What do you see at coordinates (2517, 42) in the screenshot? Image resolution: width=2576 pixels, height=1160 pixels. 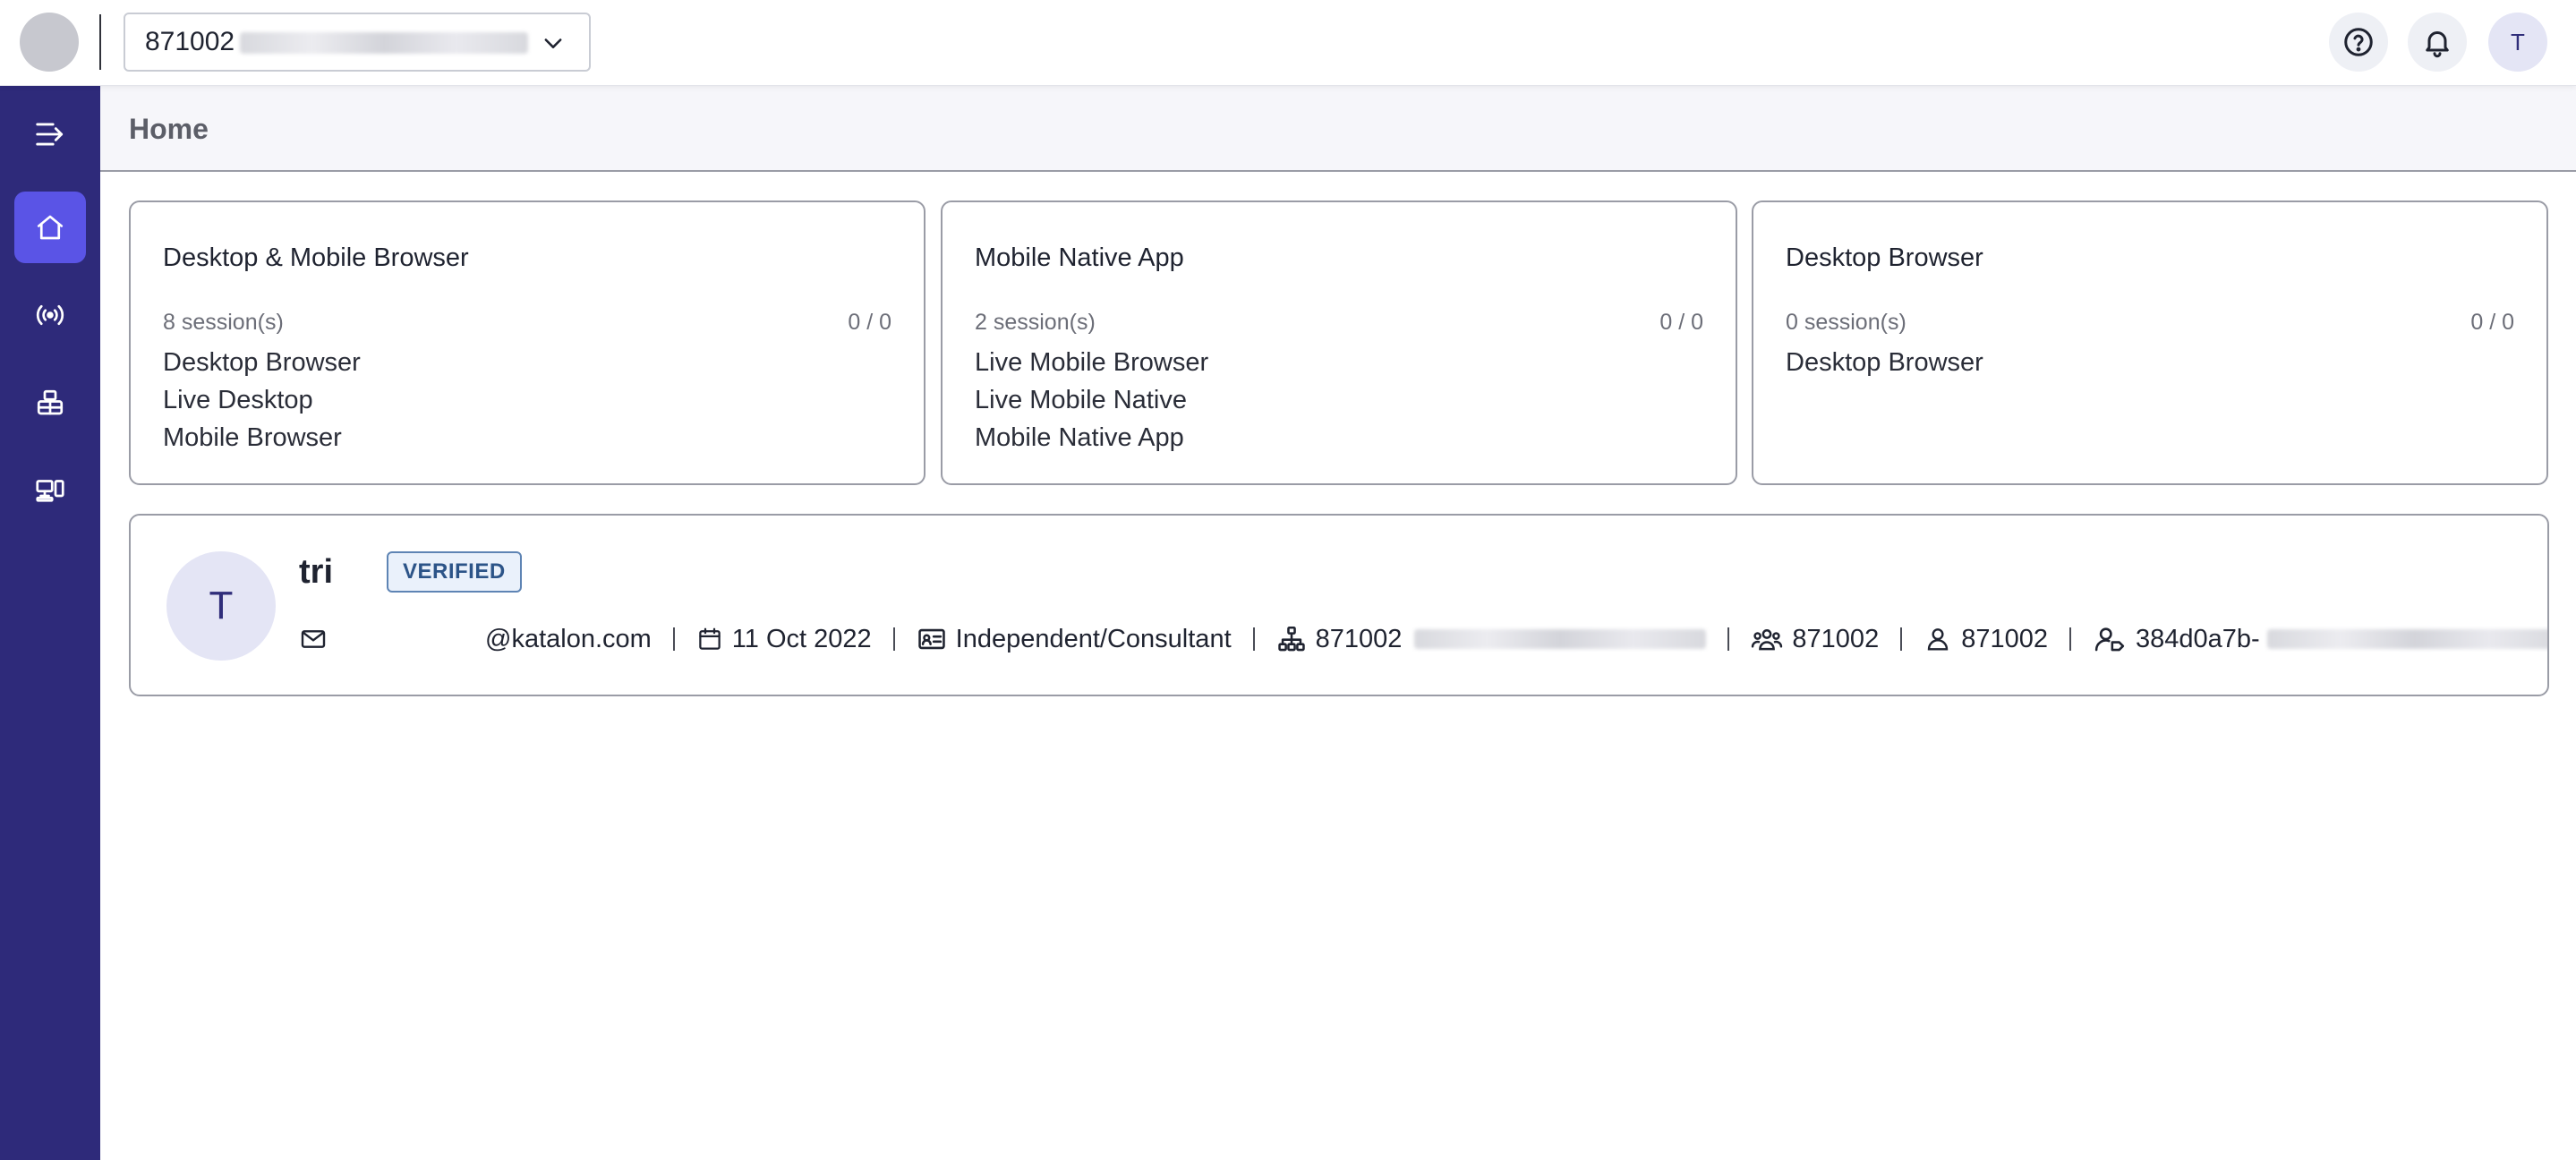 I see `user-avatar: T` at bounding box center [2517, 42].